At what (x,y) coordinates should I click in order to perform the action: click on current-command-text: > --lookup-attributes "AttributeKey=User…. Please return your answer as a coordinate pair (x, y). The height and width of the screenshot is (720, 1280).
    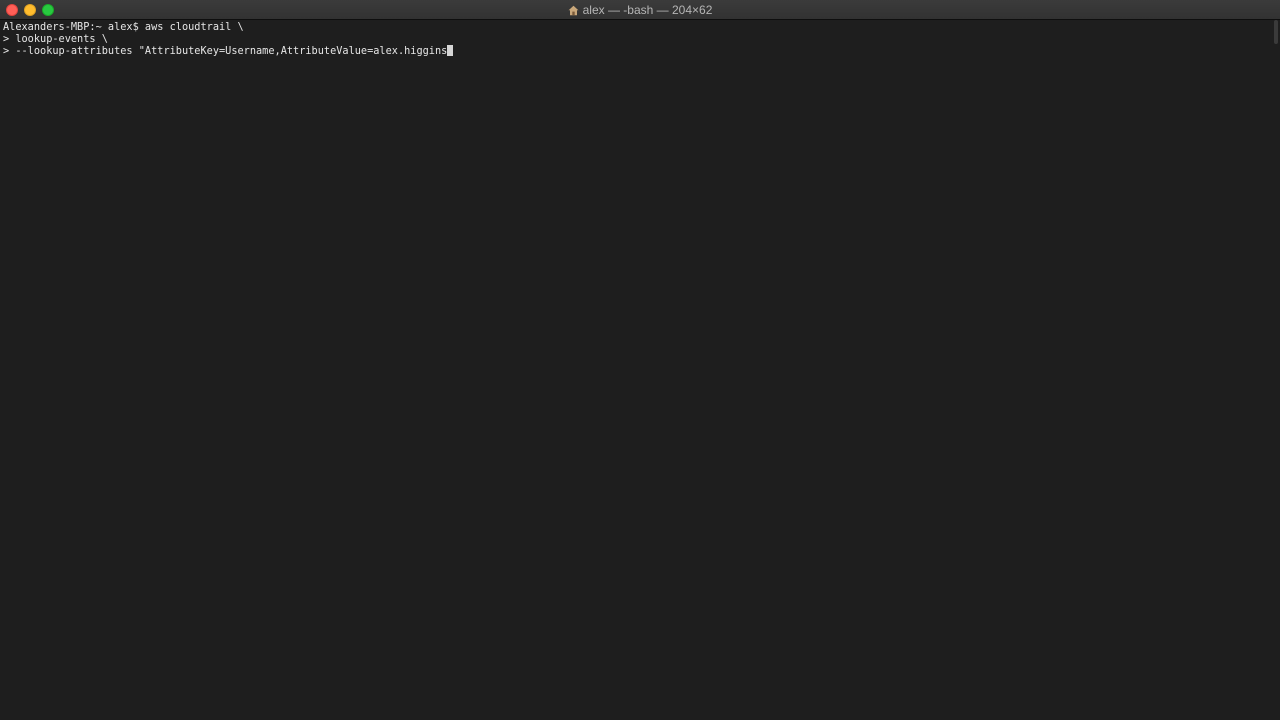
    Looking at the image, I should click on (225, 51).